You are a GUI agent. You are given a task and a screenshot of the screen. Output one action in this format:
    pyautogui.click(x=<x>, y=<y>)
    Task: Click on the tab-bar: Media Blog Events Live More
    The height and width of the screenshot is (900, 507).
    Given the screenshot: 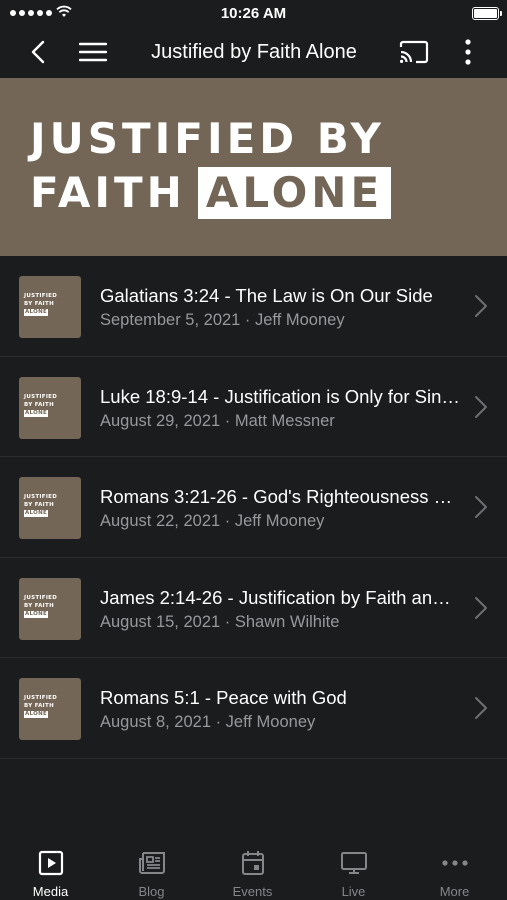 What is the action you would take?
    pyautogui.click(x=253, y=869)
    